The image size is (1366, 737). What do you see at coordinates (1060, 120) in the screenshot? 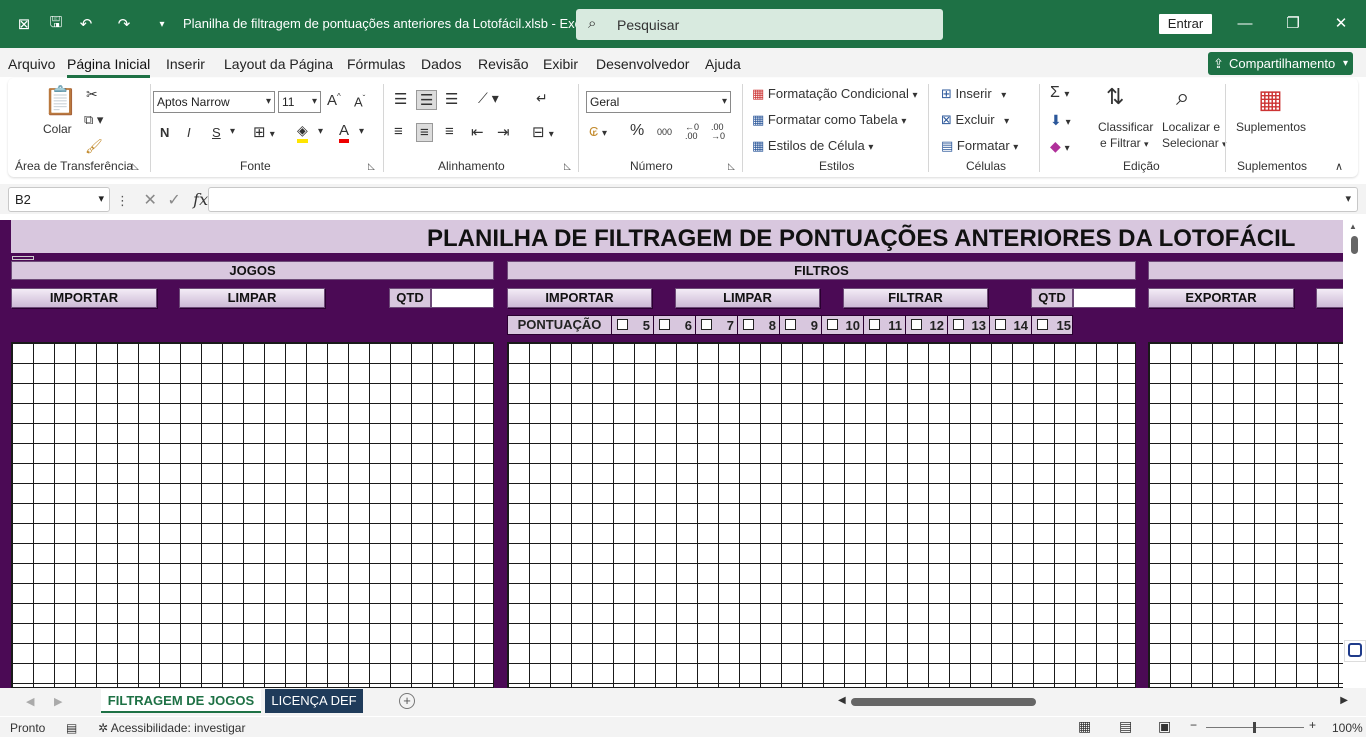
I see `fill-icon: ⬇ ▾` at bounding box center [1060, 120].